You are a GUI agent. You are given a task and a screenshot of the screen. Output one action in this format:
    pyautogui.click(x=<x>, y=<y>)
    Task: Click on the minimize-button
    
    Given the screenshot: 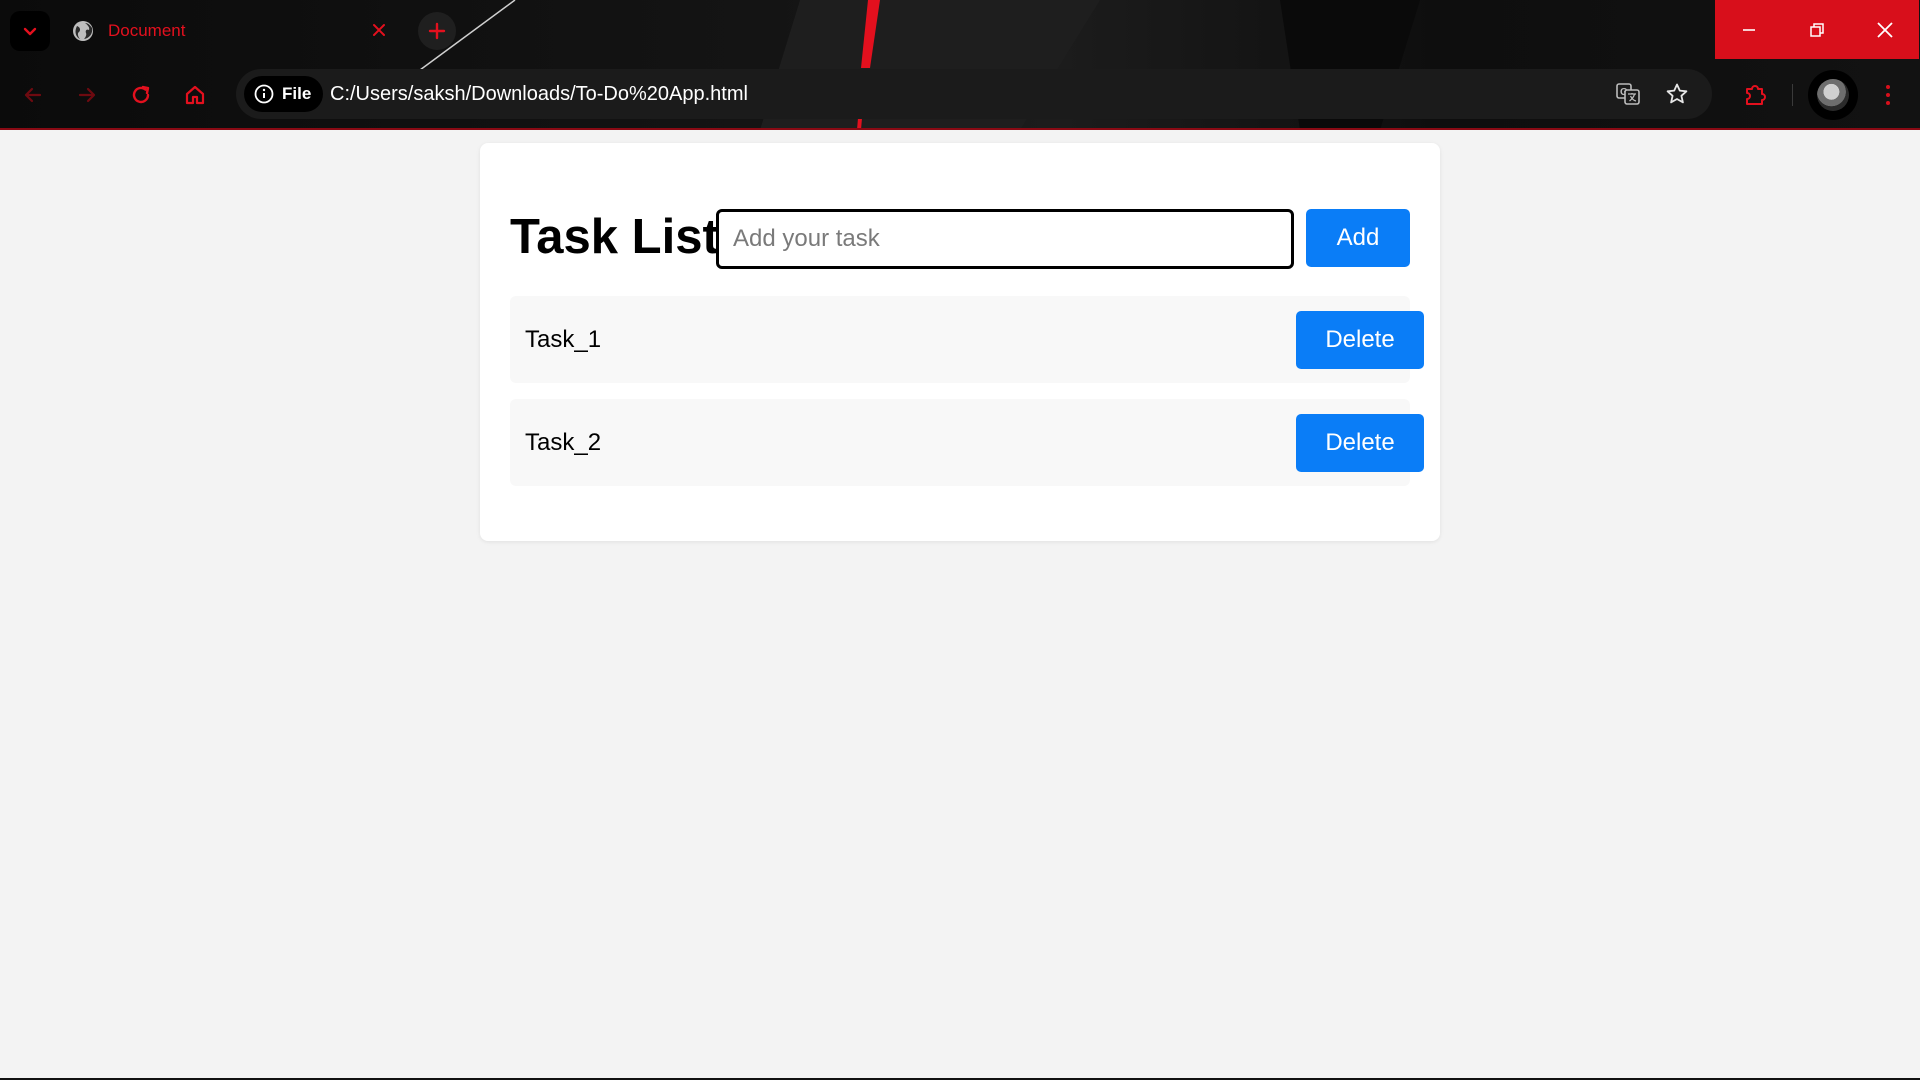 What is the action you would take?
    pyautogui.click(x=1749, y=29)
    